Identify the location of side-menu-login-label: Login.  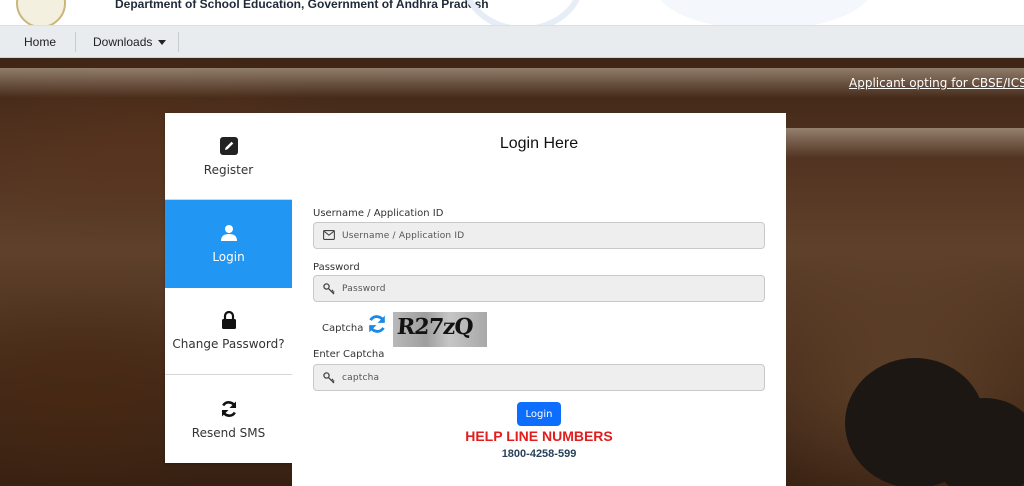
(228, 257).